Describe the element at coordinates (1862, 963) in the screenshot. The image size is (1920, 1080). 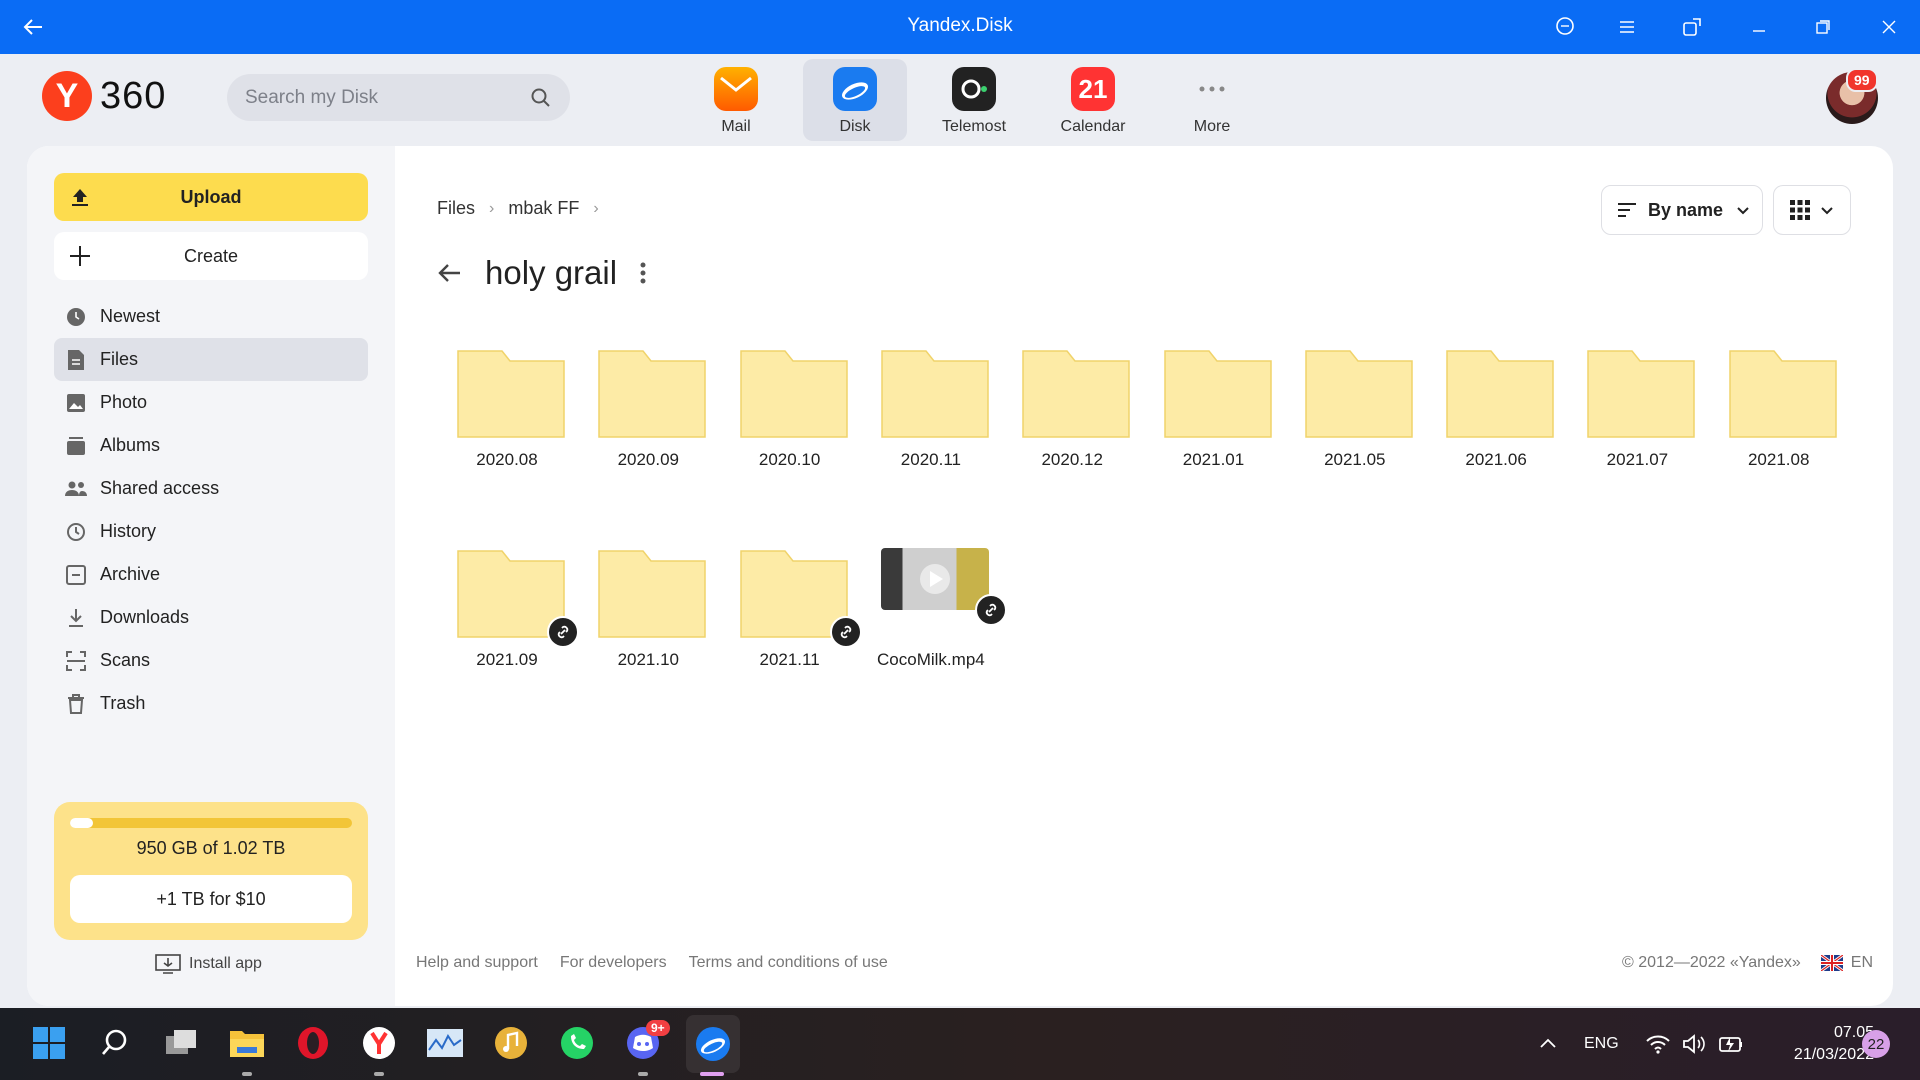
I see `language-selector: EN` at that location.